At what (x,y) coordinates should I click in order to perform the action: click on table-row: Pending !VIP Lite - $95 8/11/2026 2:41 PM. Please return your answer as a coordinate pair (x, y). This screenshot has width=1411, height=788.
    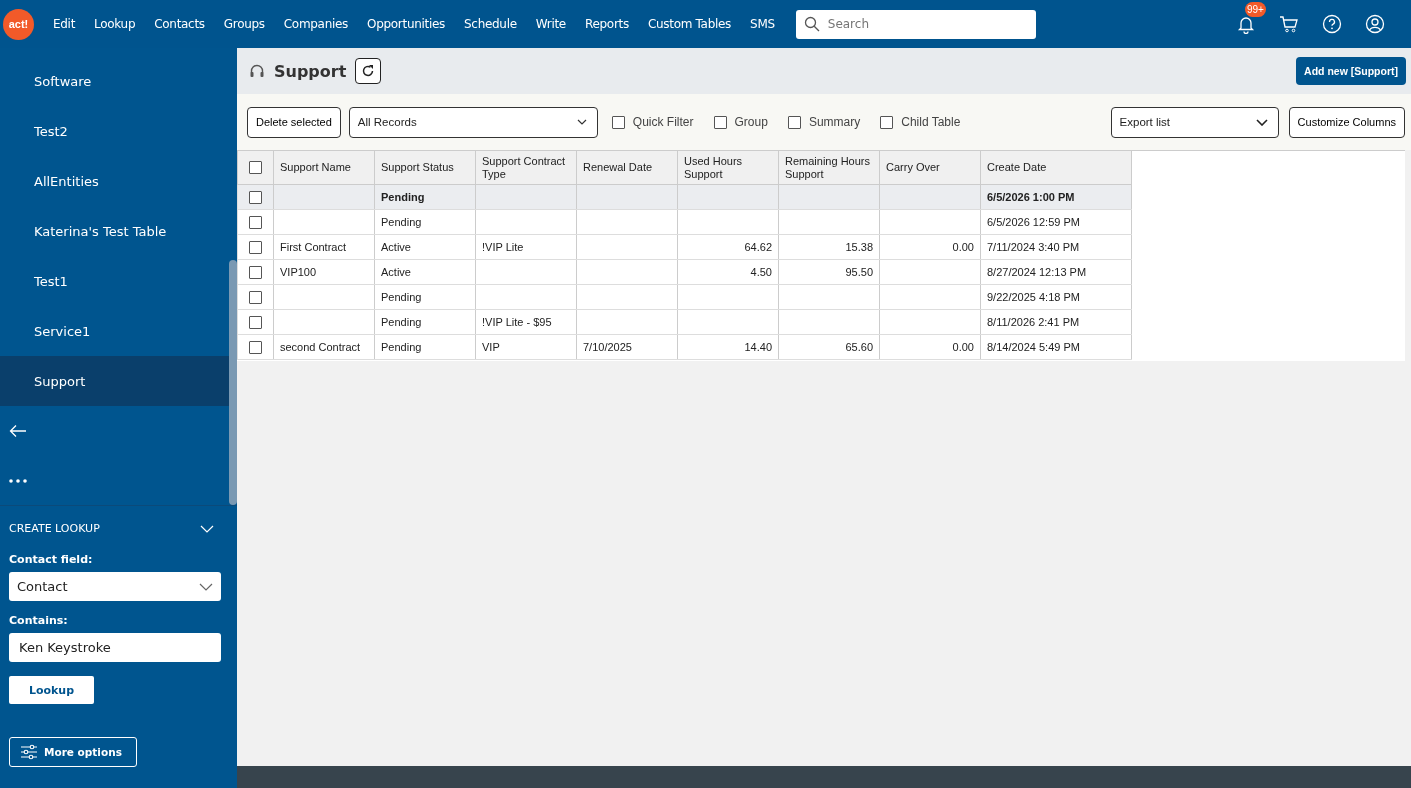
    Looking at the image, I should click on (684, 322).